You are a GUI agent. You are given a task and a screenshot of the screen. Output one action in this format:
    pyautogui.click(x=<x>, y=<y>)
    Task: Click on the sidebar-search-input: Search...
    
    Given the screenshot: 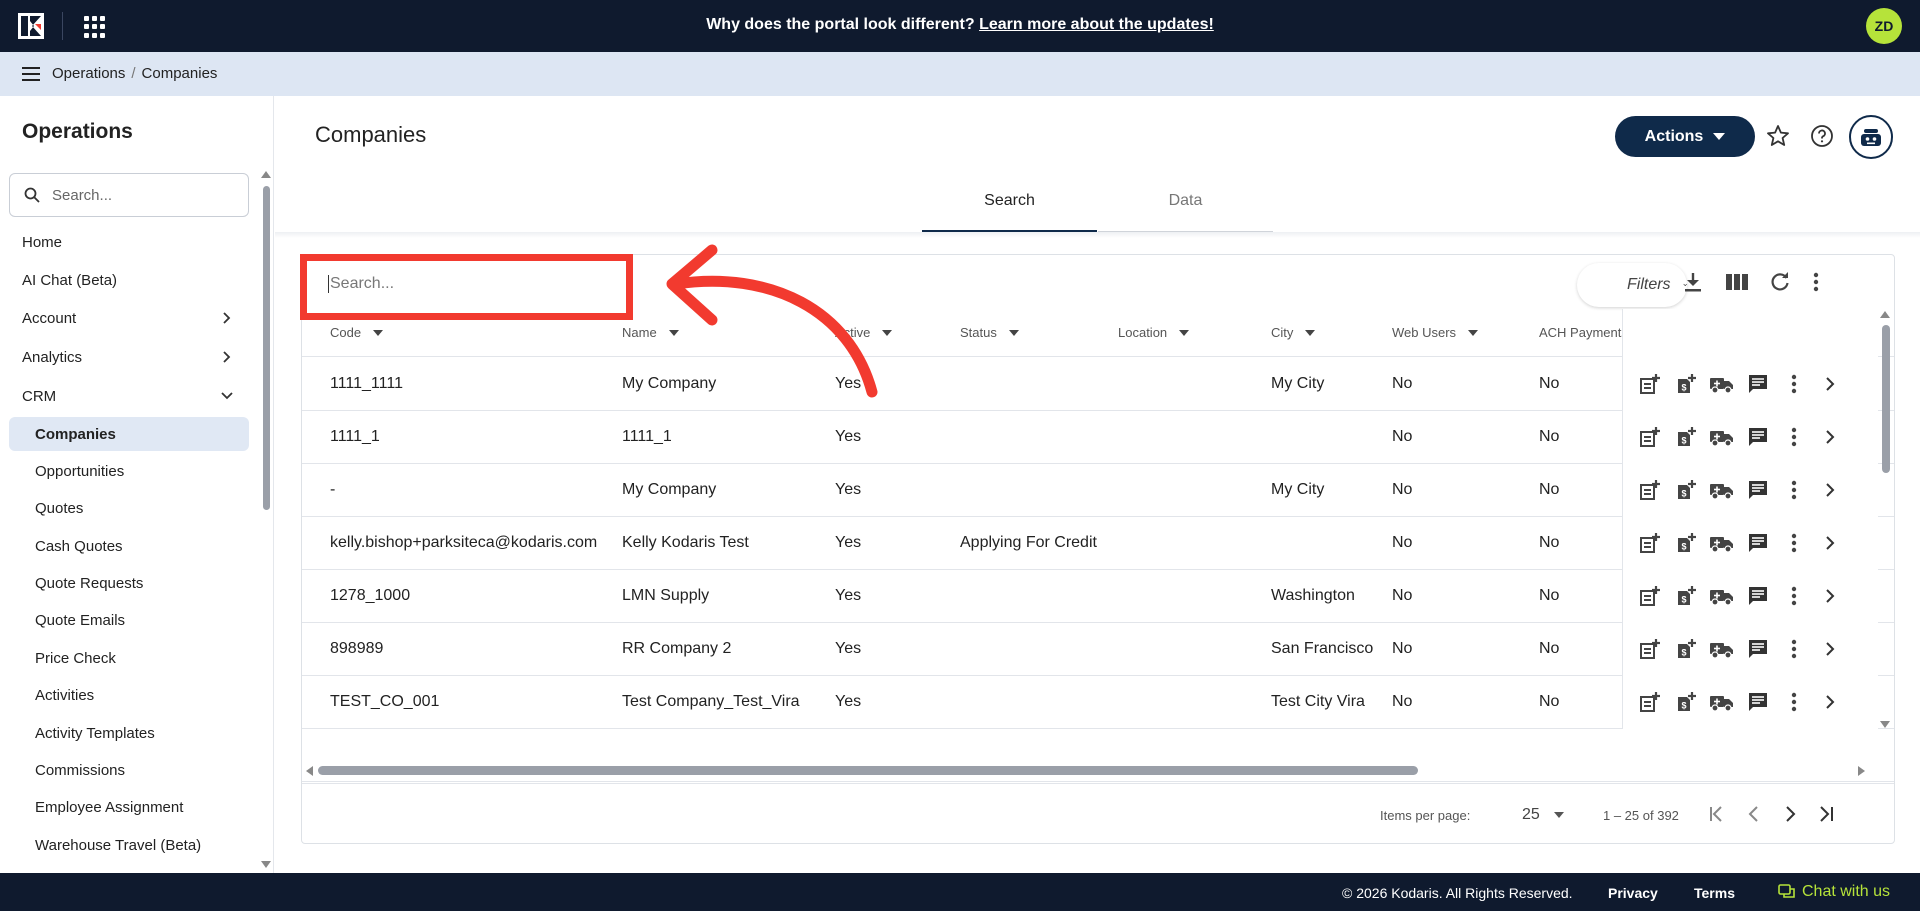 What is the action you would take?
    pyautogui.click(x=129, y=195)
    